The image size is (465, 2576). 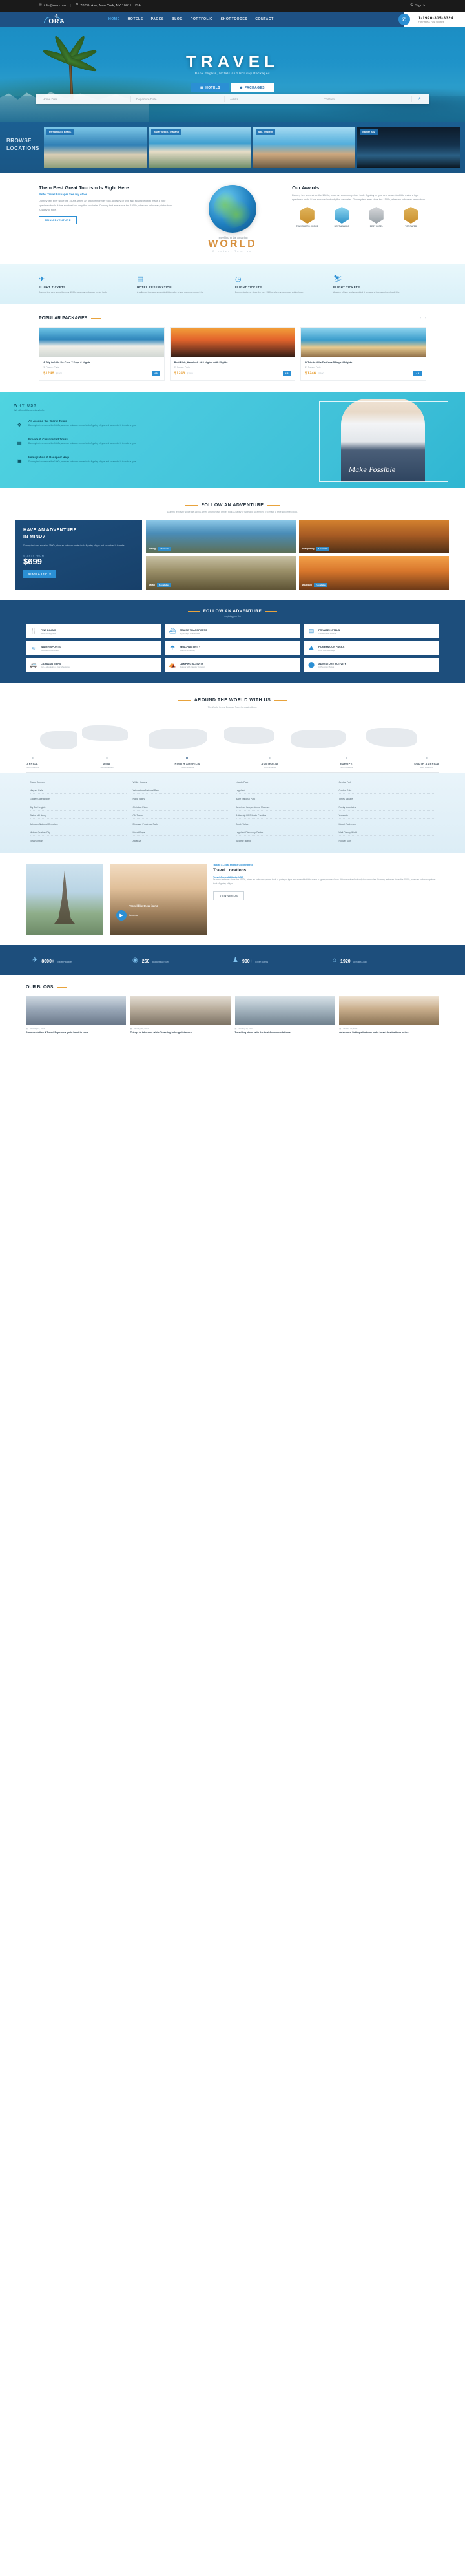 What do you see at coordinates (78, 816) in the screenshot?
I see `destination-item: Statue of Liberty` at bounding box center [78, 816].